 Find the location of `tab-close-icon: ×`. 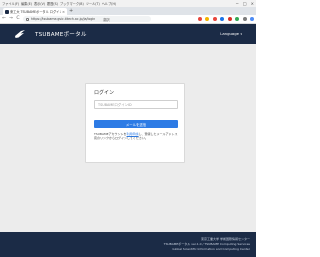

tab-close-icon: × is located at coordinates (64, 12).